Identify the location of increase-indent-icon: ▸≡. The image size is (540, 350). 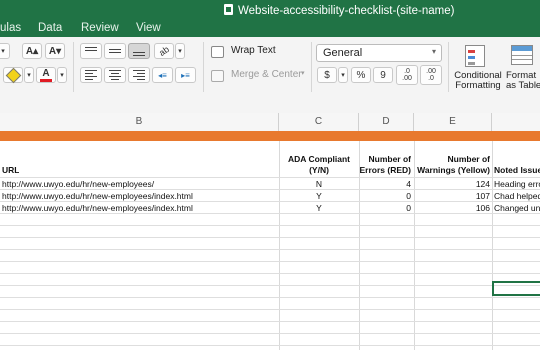
(185, 75).